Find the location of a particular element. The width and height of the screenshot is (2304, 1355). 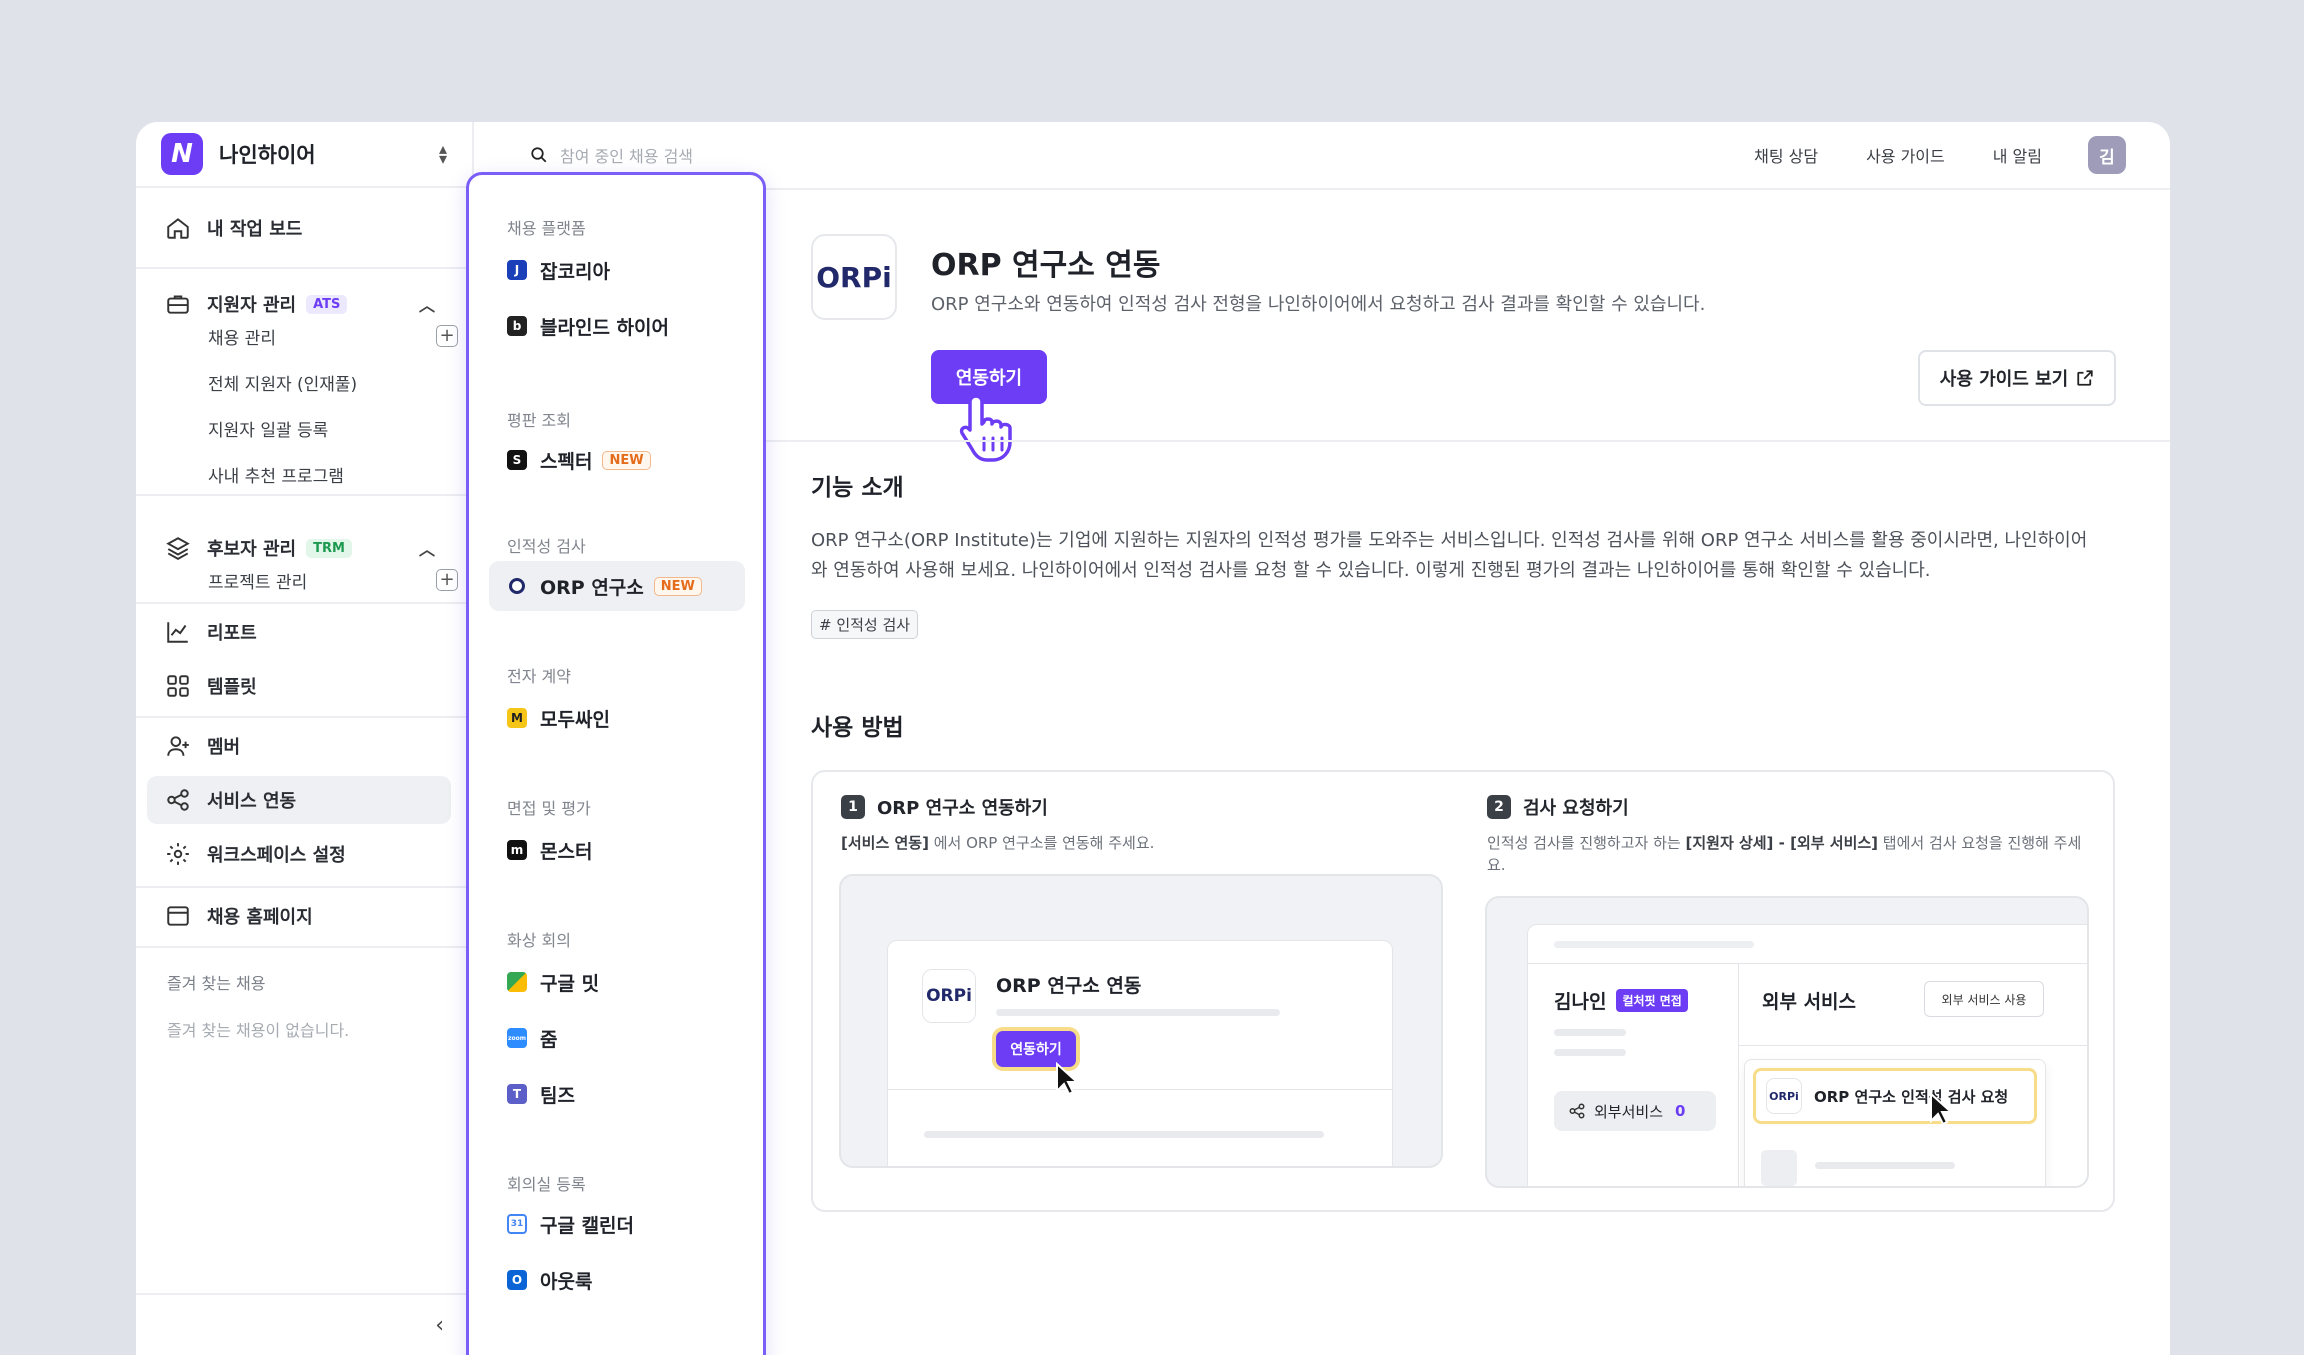

sub-recruit-manage: 채용 관리 + is located at coordinates (333, 336).